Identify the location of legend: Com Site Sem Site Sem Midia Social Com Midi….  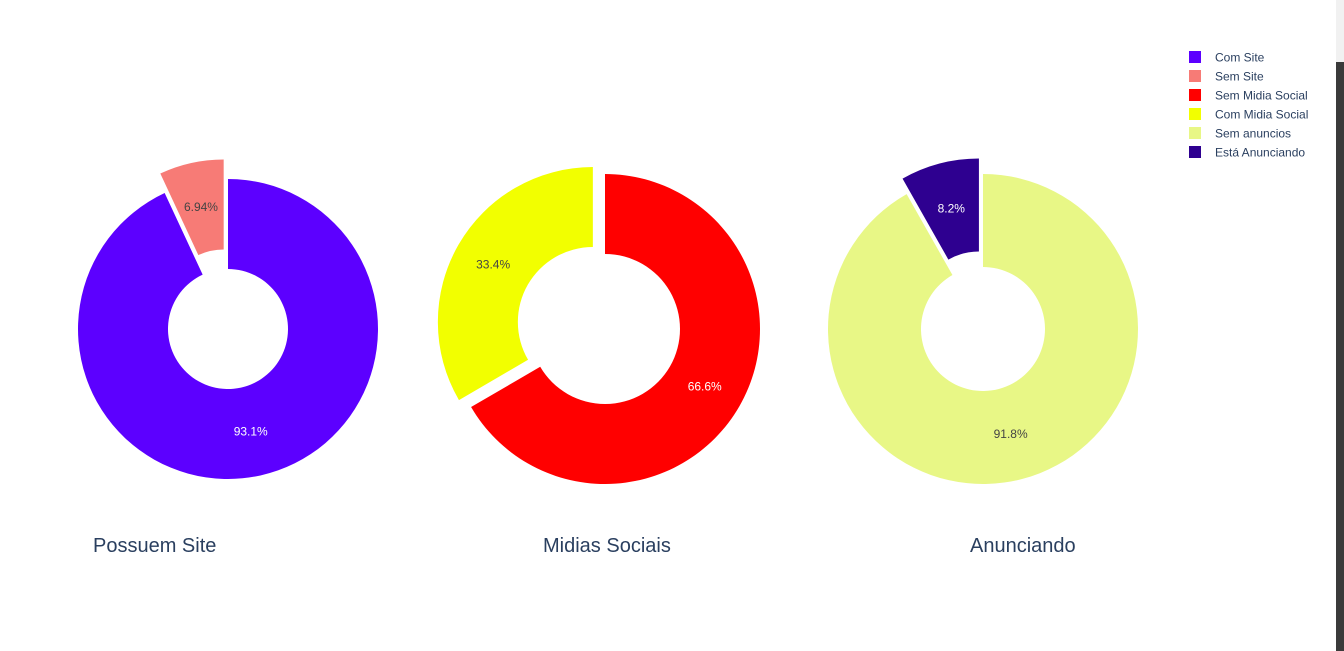
(1248, 105).